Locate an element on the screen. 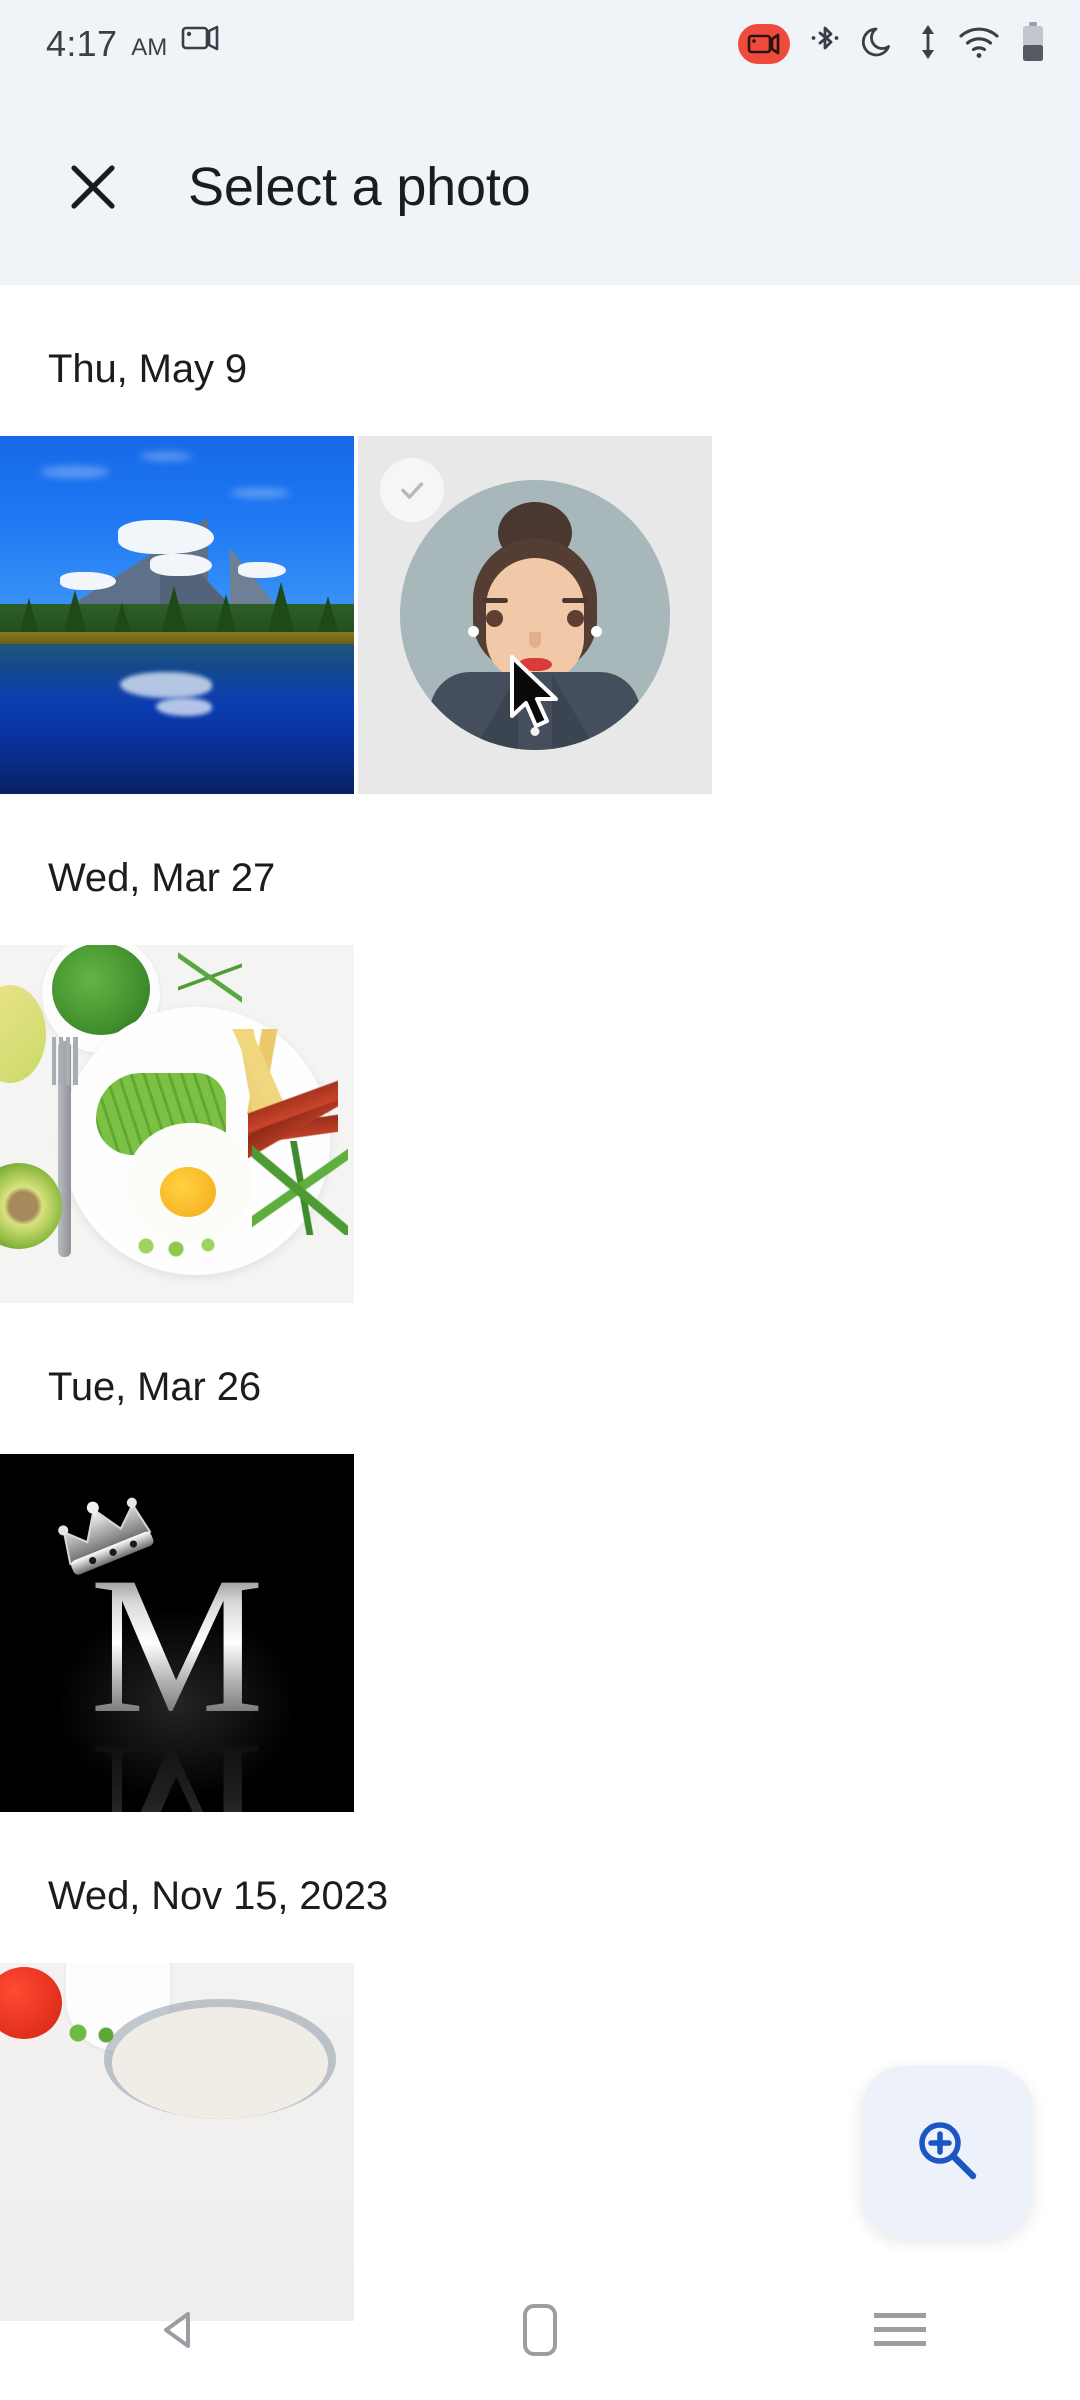  home-icon is located at coordinates (540, 2330).